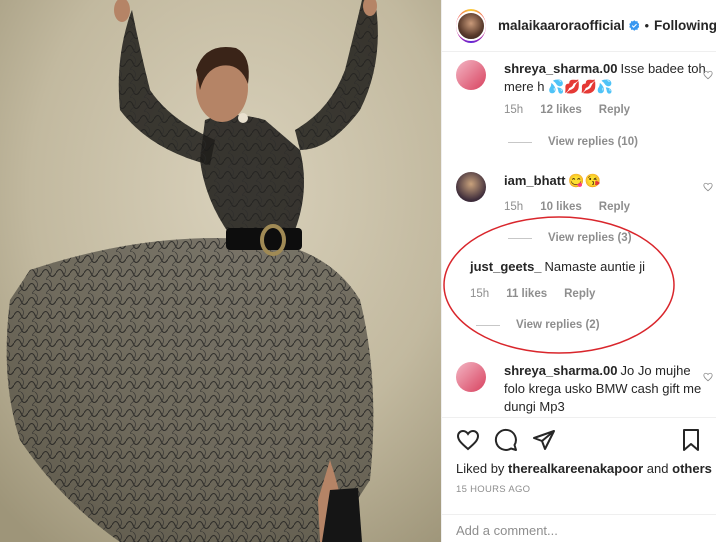 The height and width of the screenshot is (542, 716). Describe the element at coordinates (506, 266) in the screenshot. I see `comment-username: just_geets_` at that location.